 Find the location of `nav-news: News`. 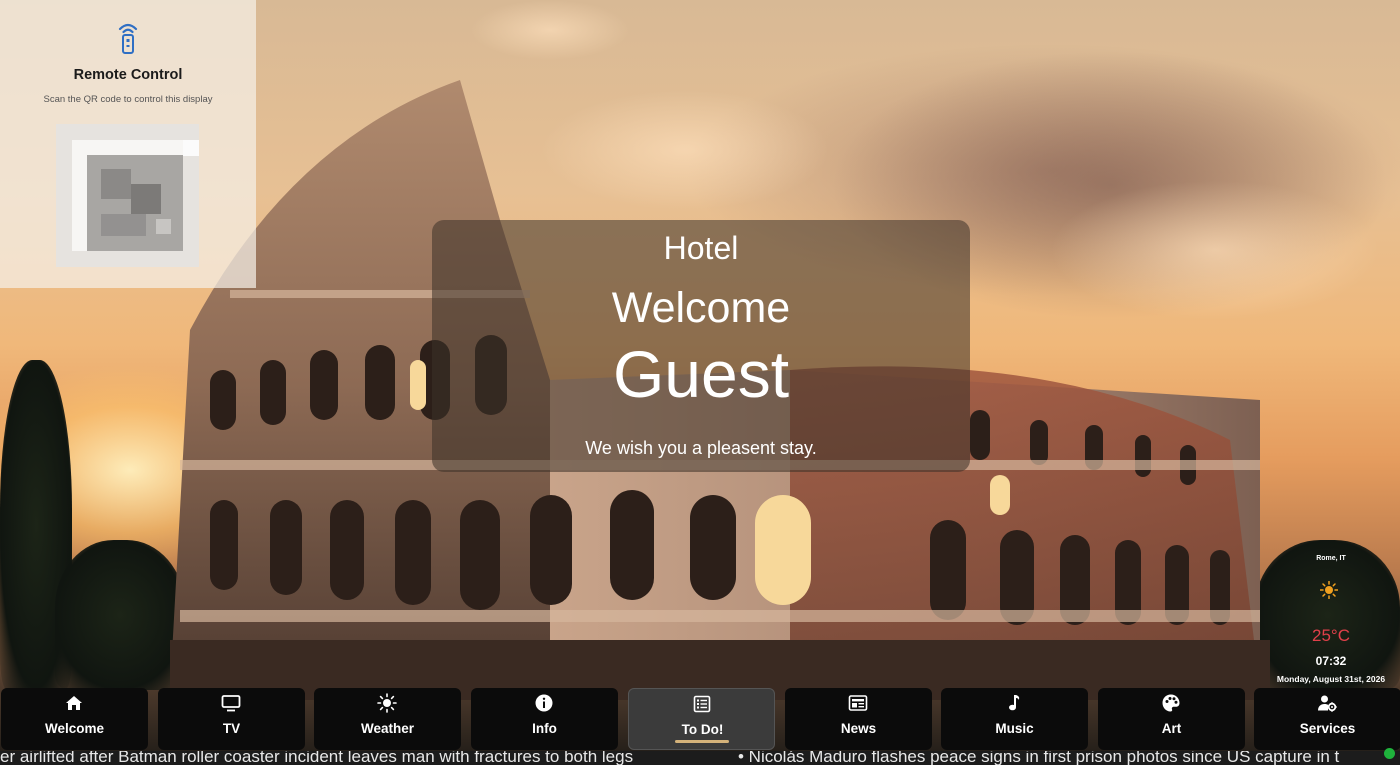

nav-news: News is located at coordinates (858, 719).